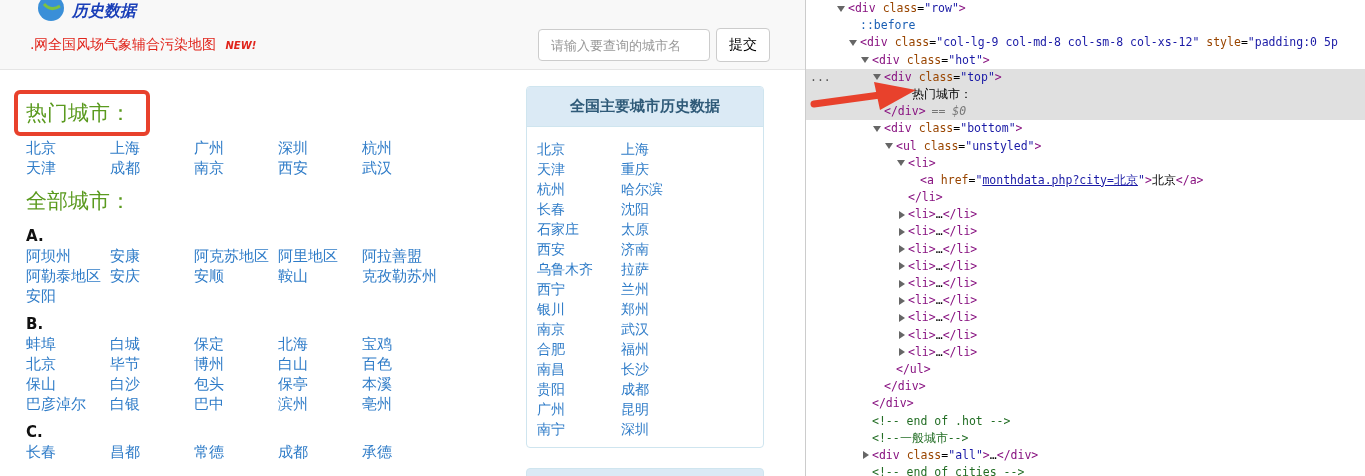 This screenshot has width=1365, height=476. What do you see at coordinates (953, 129) in the screenshot?
I see `dom-node-line: <div class="bottom">` at bounding box center [953, 129].